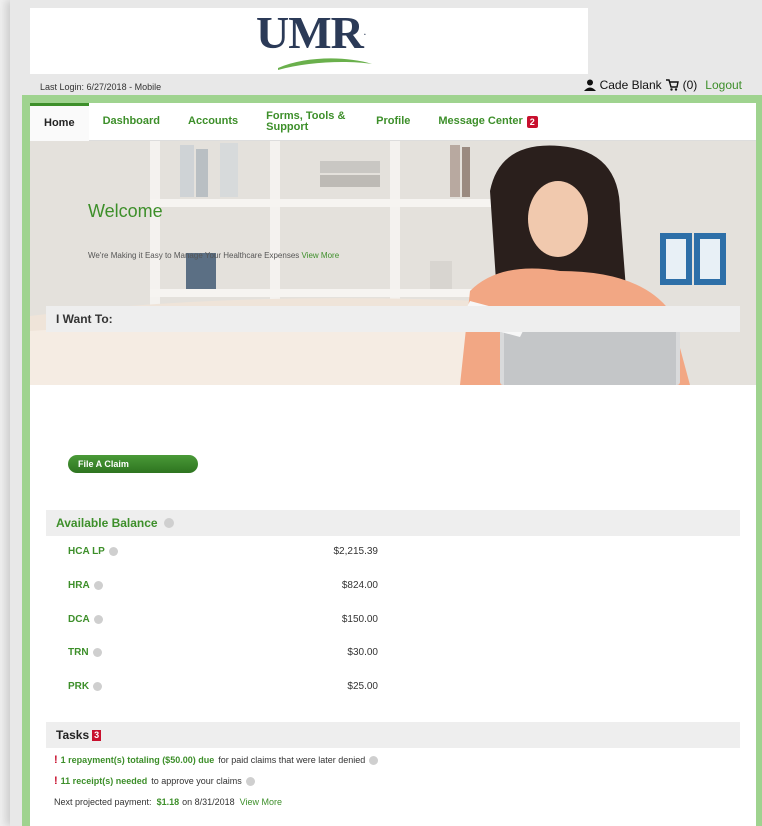 The image size is (762, 826). I want to click on next-payment-label: Next projected payment:, so click(103, 802).